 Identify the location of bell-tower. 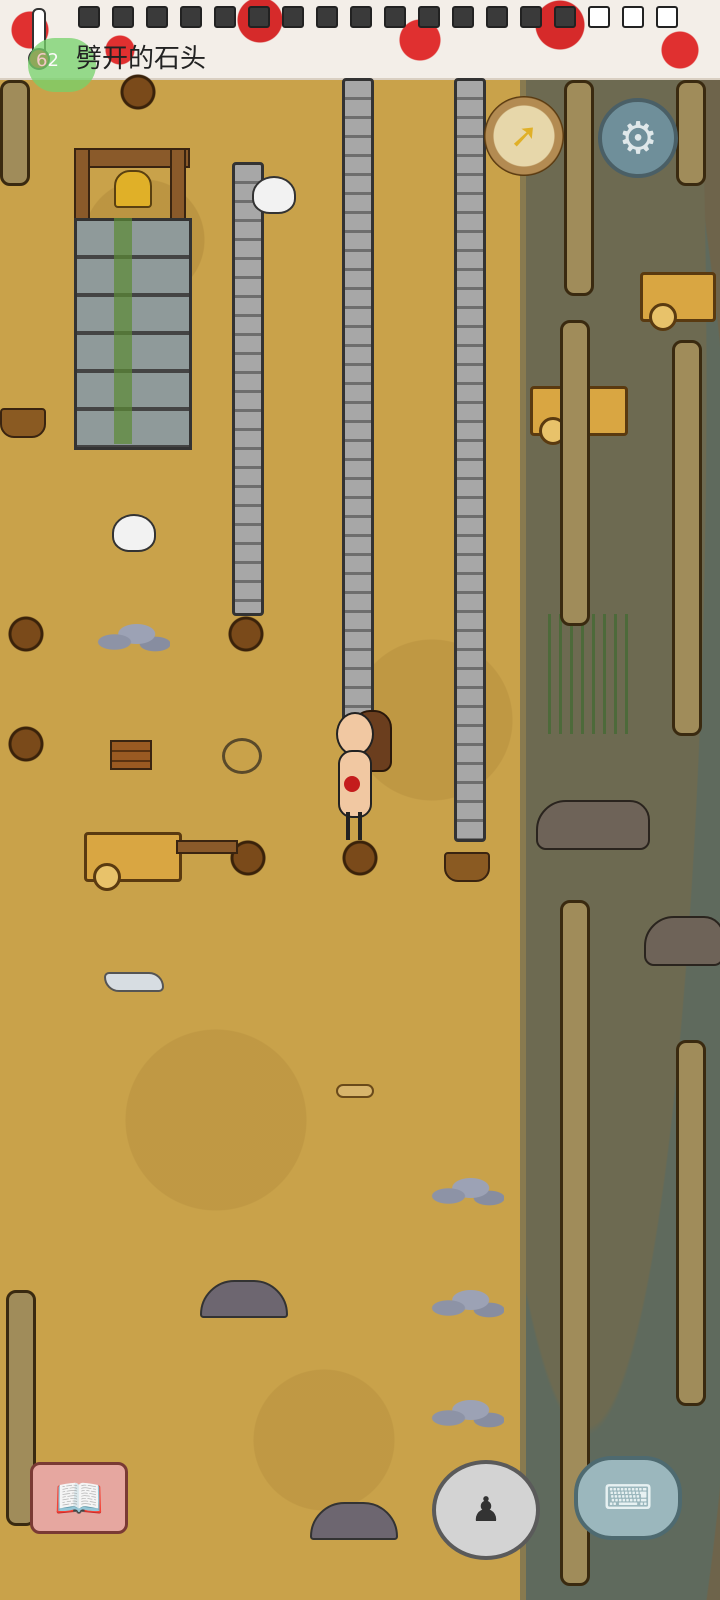
(133, 299).